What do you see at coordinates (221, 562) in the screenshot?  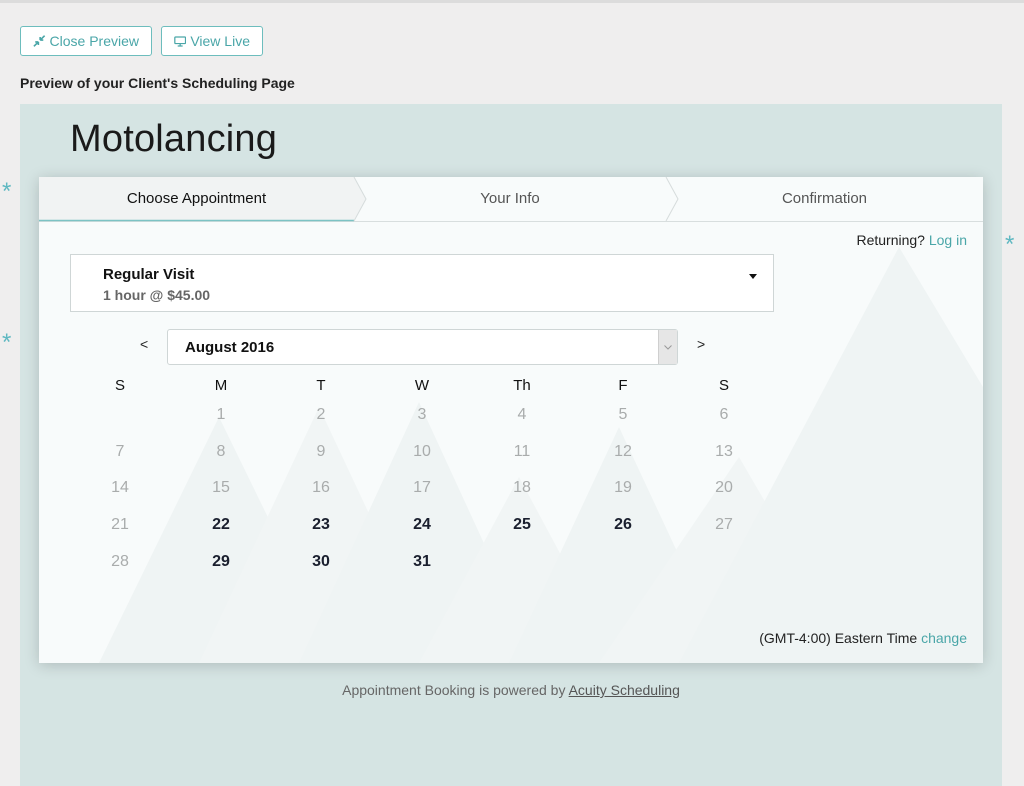 I see `calendar-day-available: 29` at bounding box center [221, 562].